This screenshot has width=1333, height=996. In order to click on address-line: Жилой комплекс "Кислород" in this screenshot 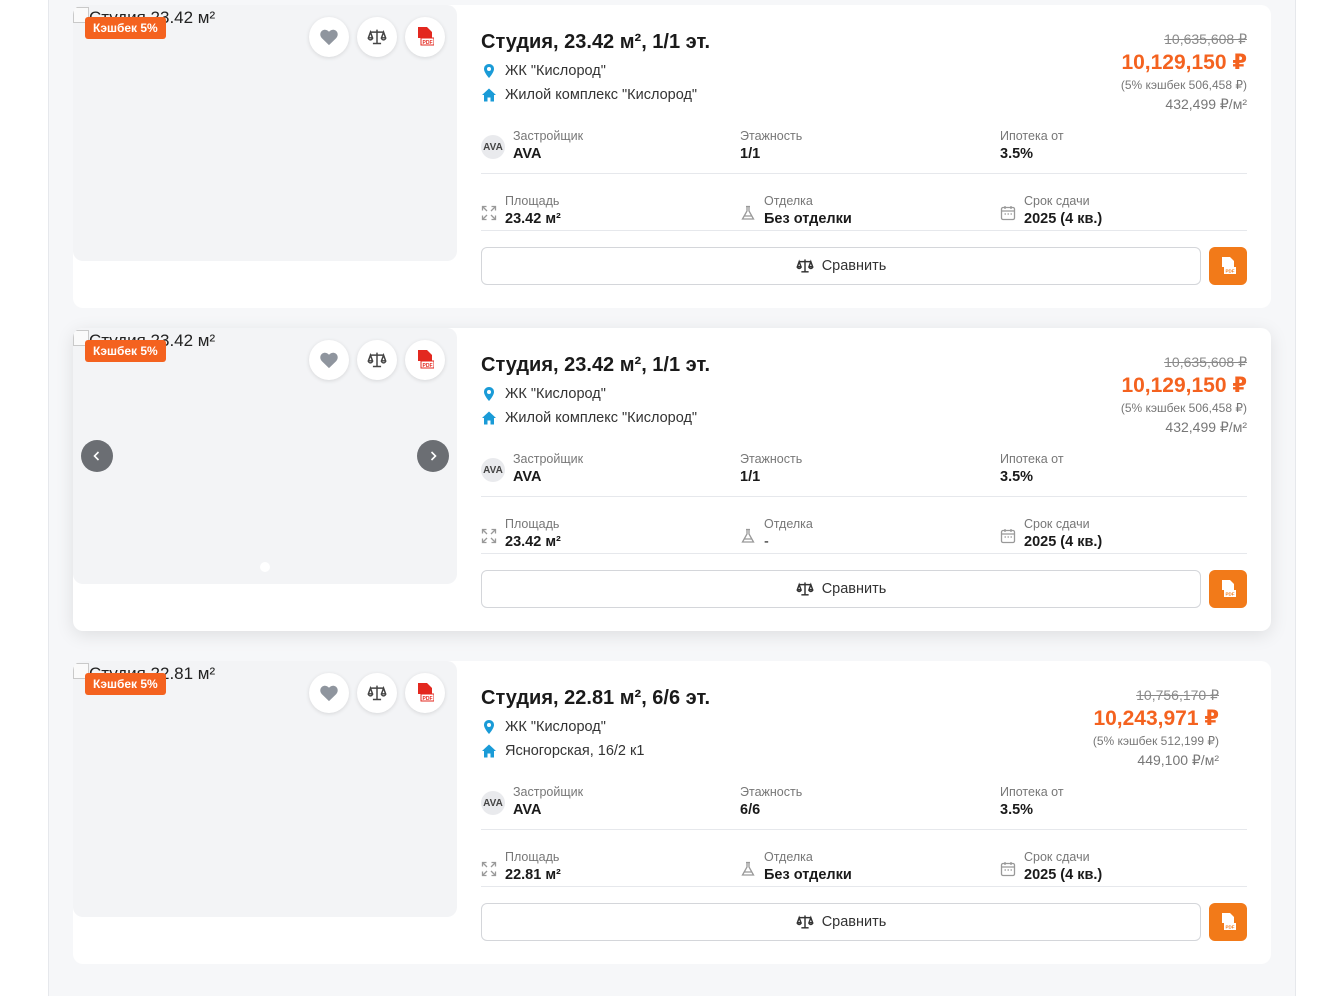, I will do `click(589, 418)`.